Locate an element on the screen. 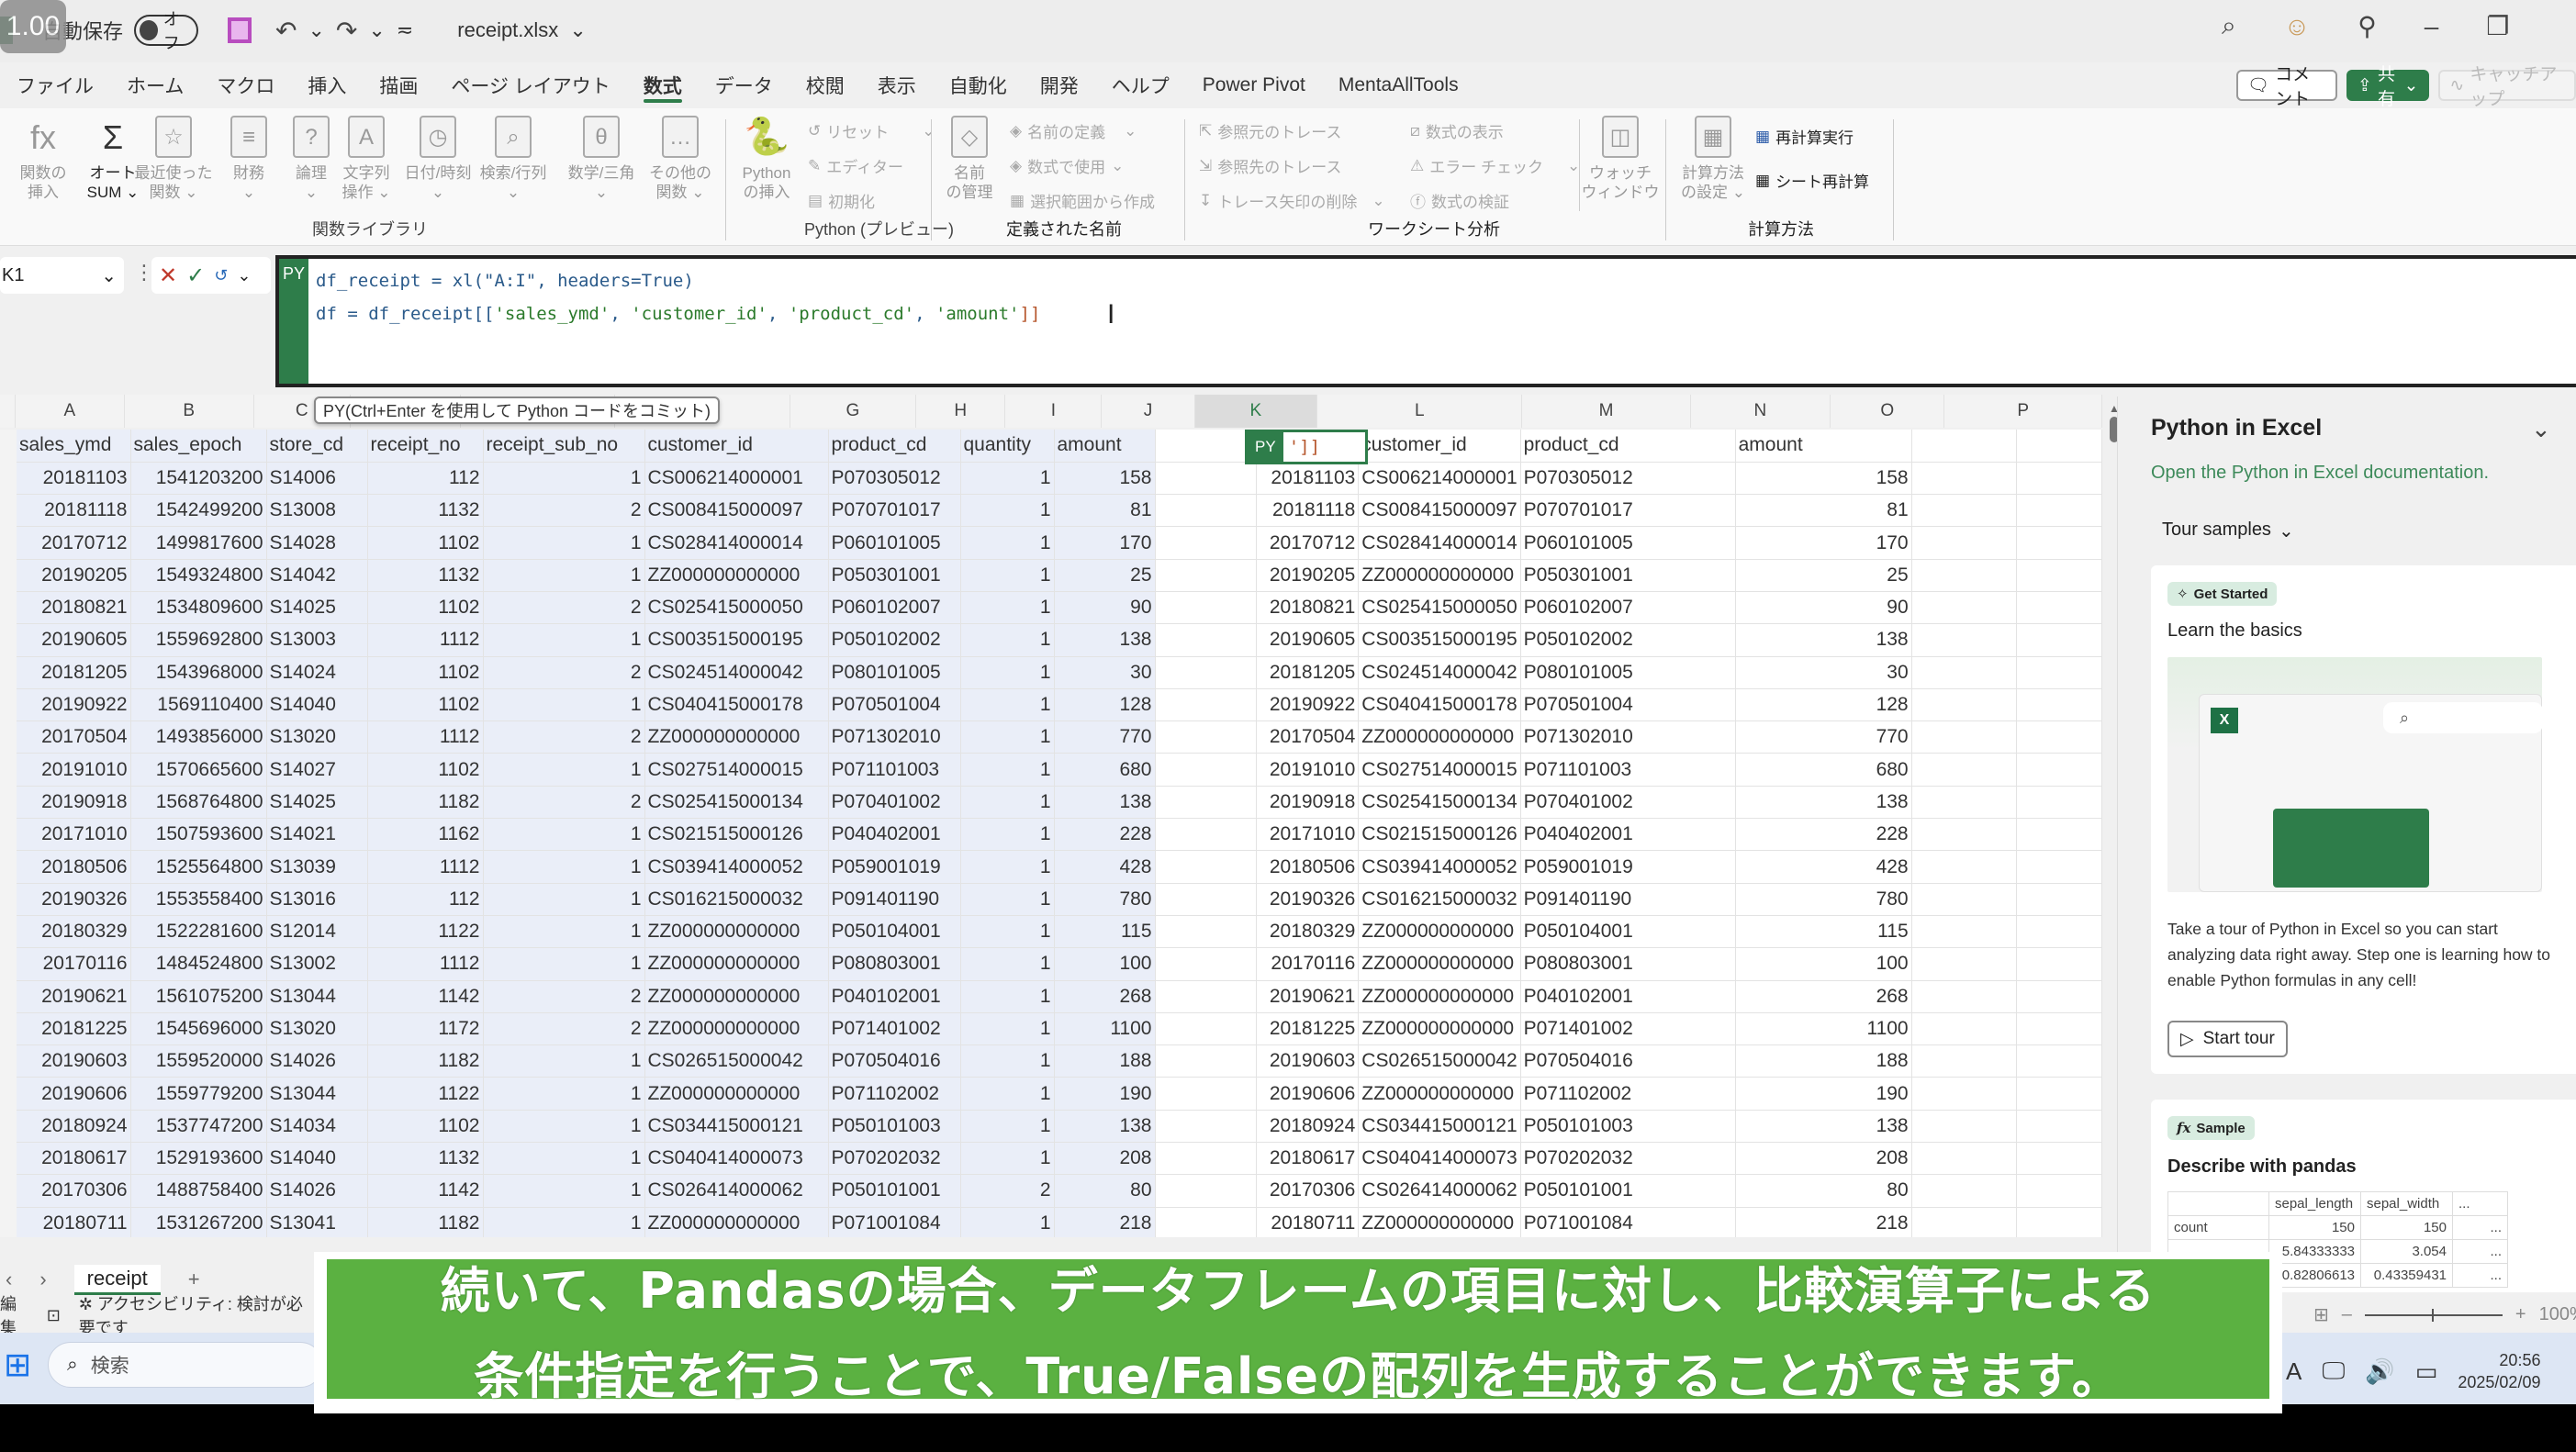 The width and height of the screenshot is (2576, 1452). catchup-button: ∿ キャッチアップ is located at coordinates (2507, 87).